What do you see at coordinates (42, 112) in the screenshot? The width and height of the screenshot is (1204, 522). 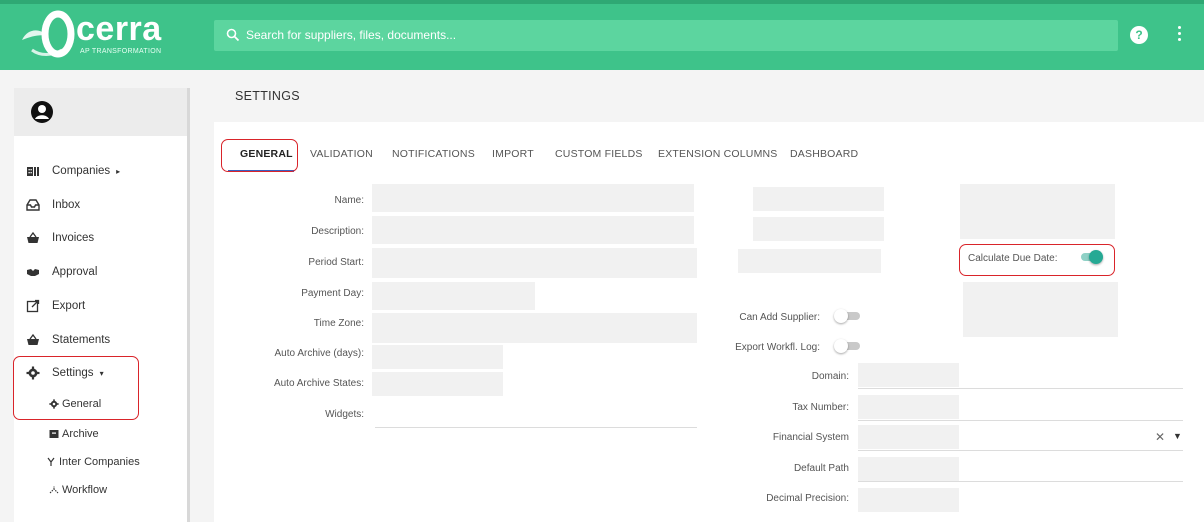 I see `avatar-icon` at bounding box center [42, 112].